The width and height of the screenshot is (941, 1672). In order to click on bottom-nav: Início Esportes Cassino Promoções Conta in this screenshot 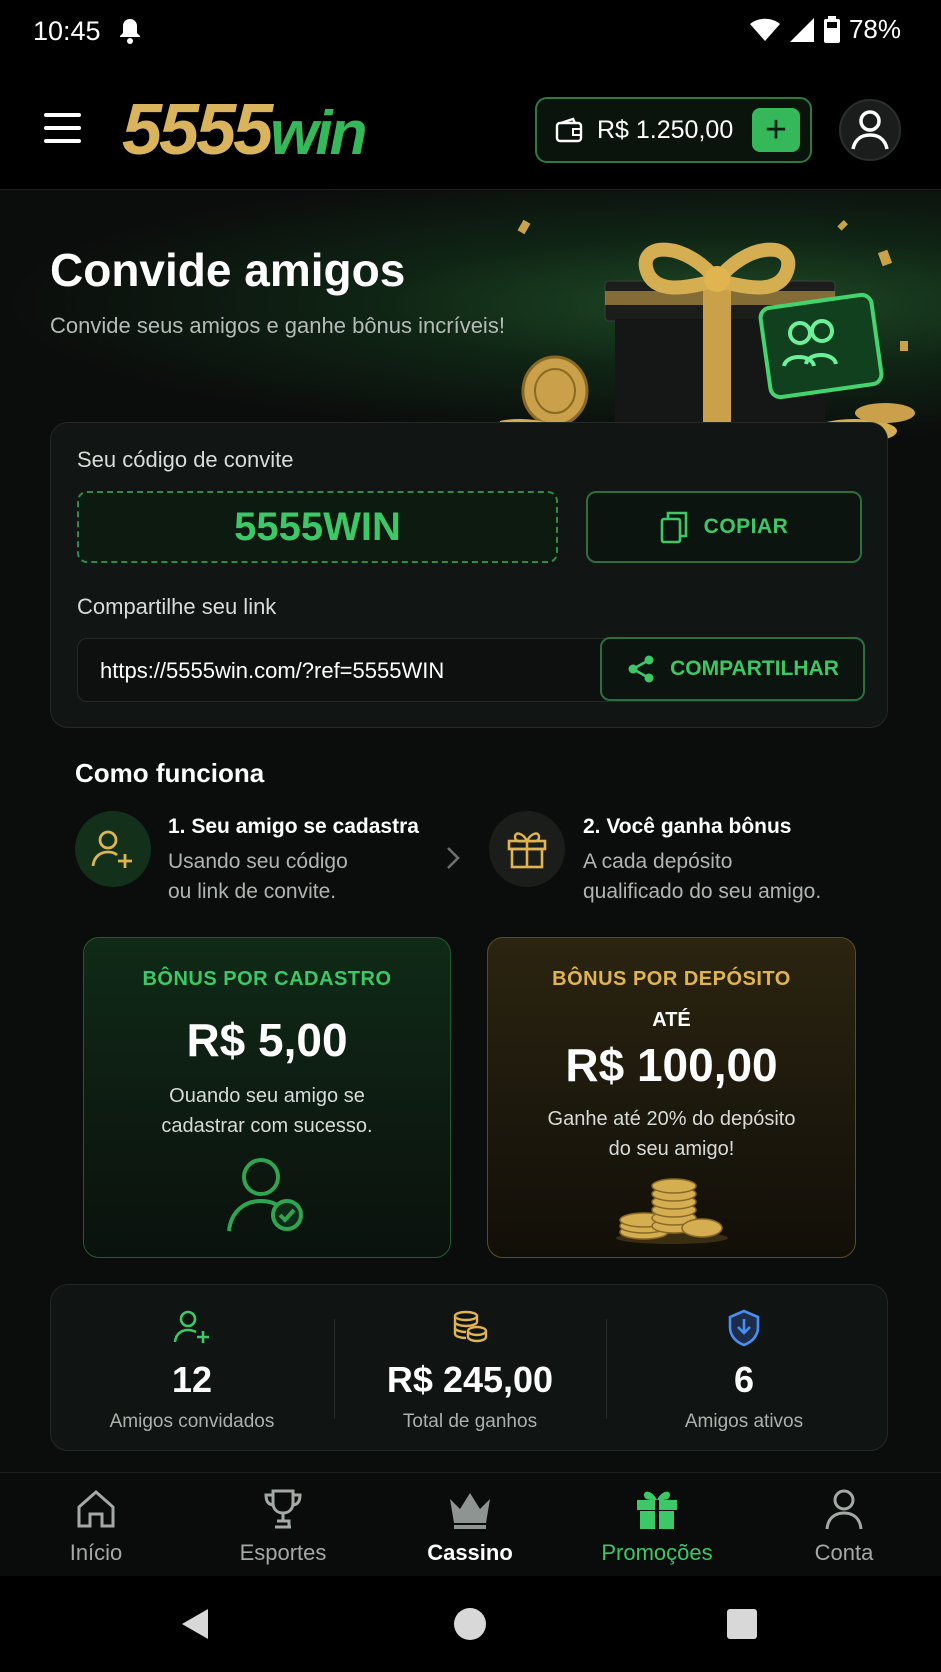, I will do `click(470, 1524)`.